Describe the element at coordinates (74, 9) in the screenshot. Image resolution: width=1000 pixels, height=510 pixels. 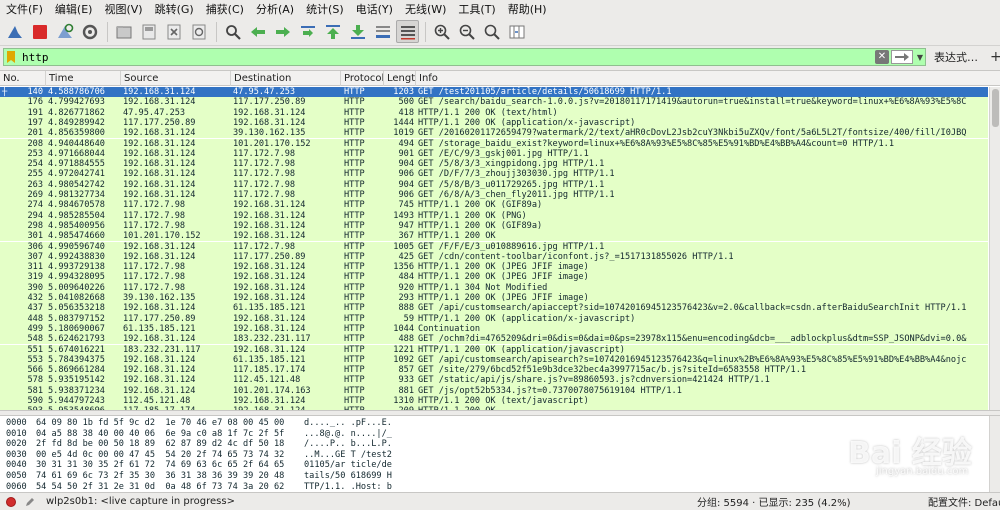
I see `menu-item-1: 编辑(E)` at that location.